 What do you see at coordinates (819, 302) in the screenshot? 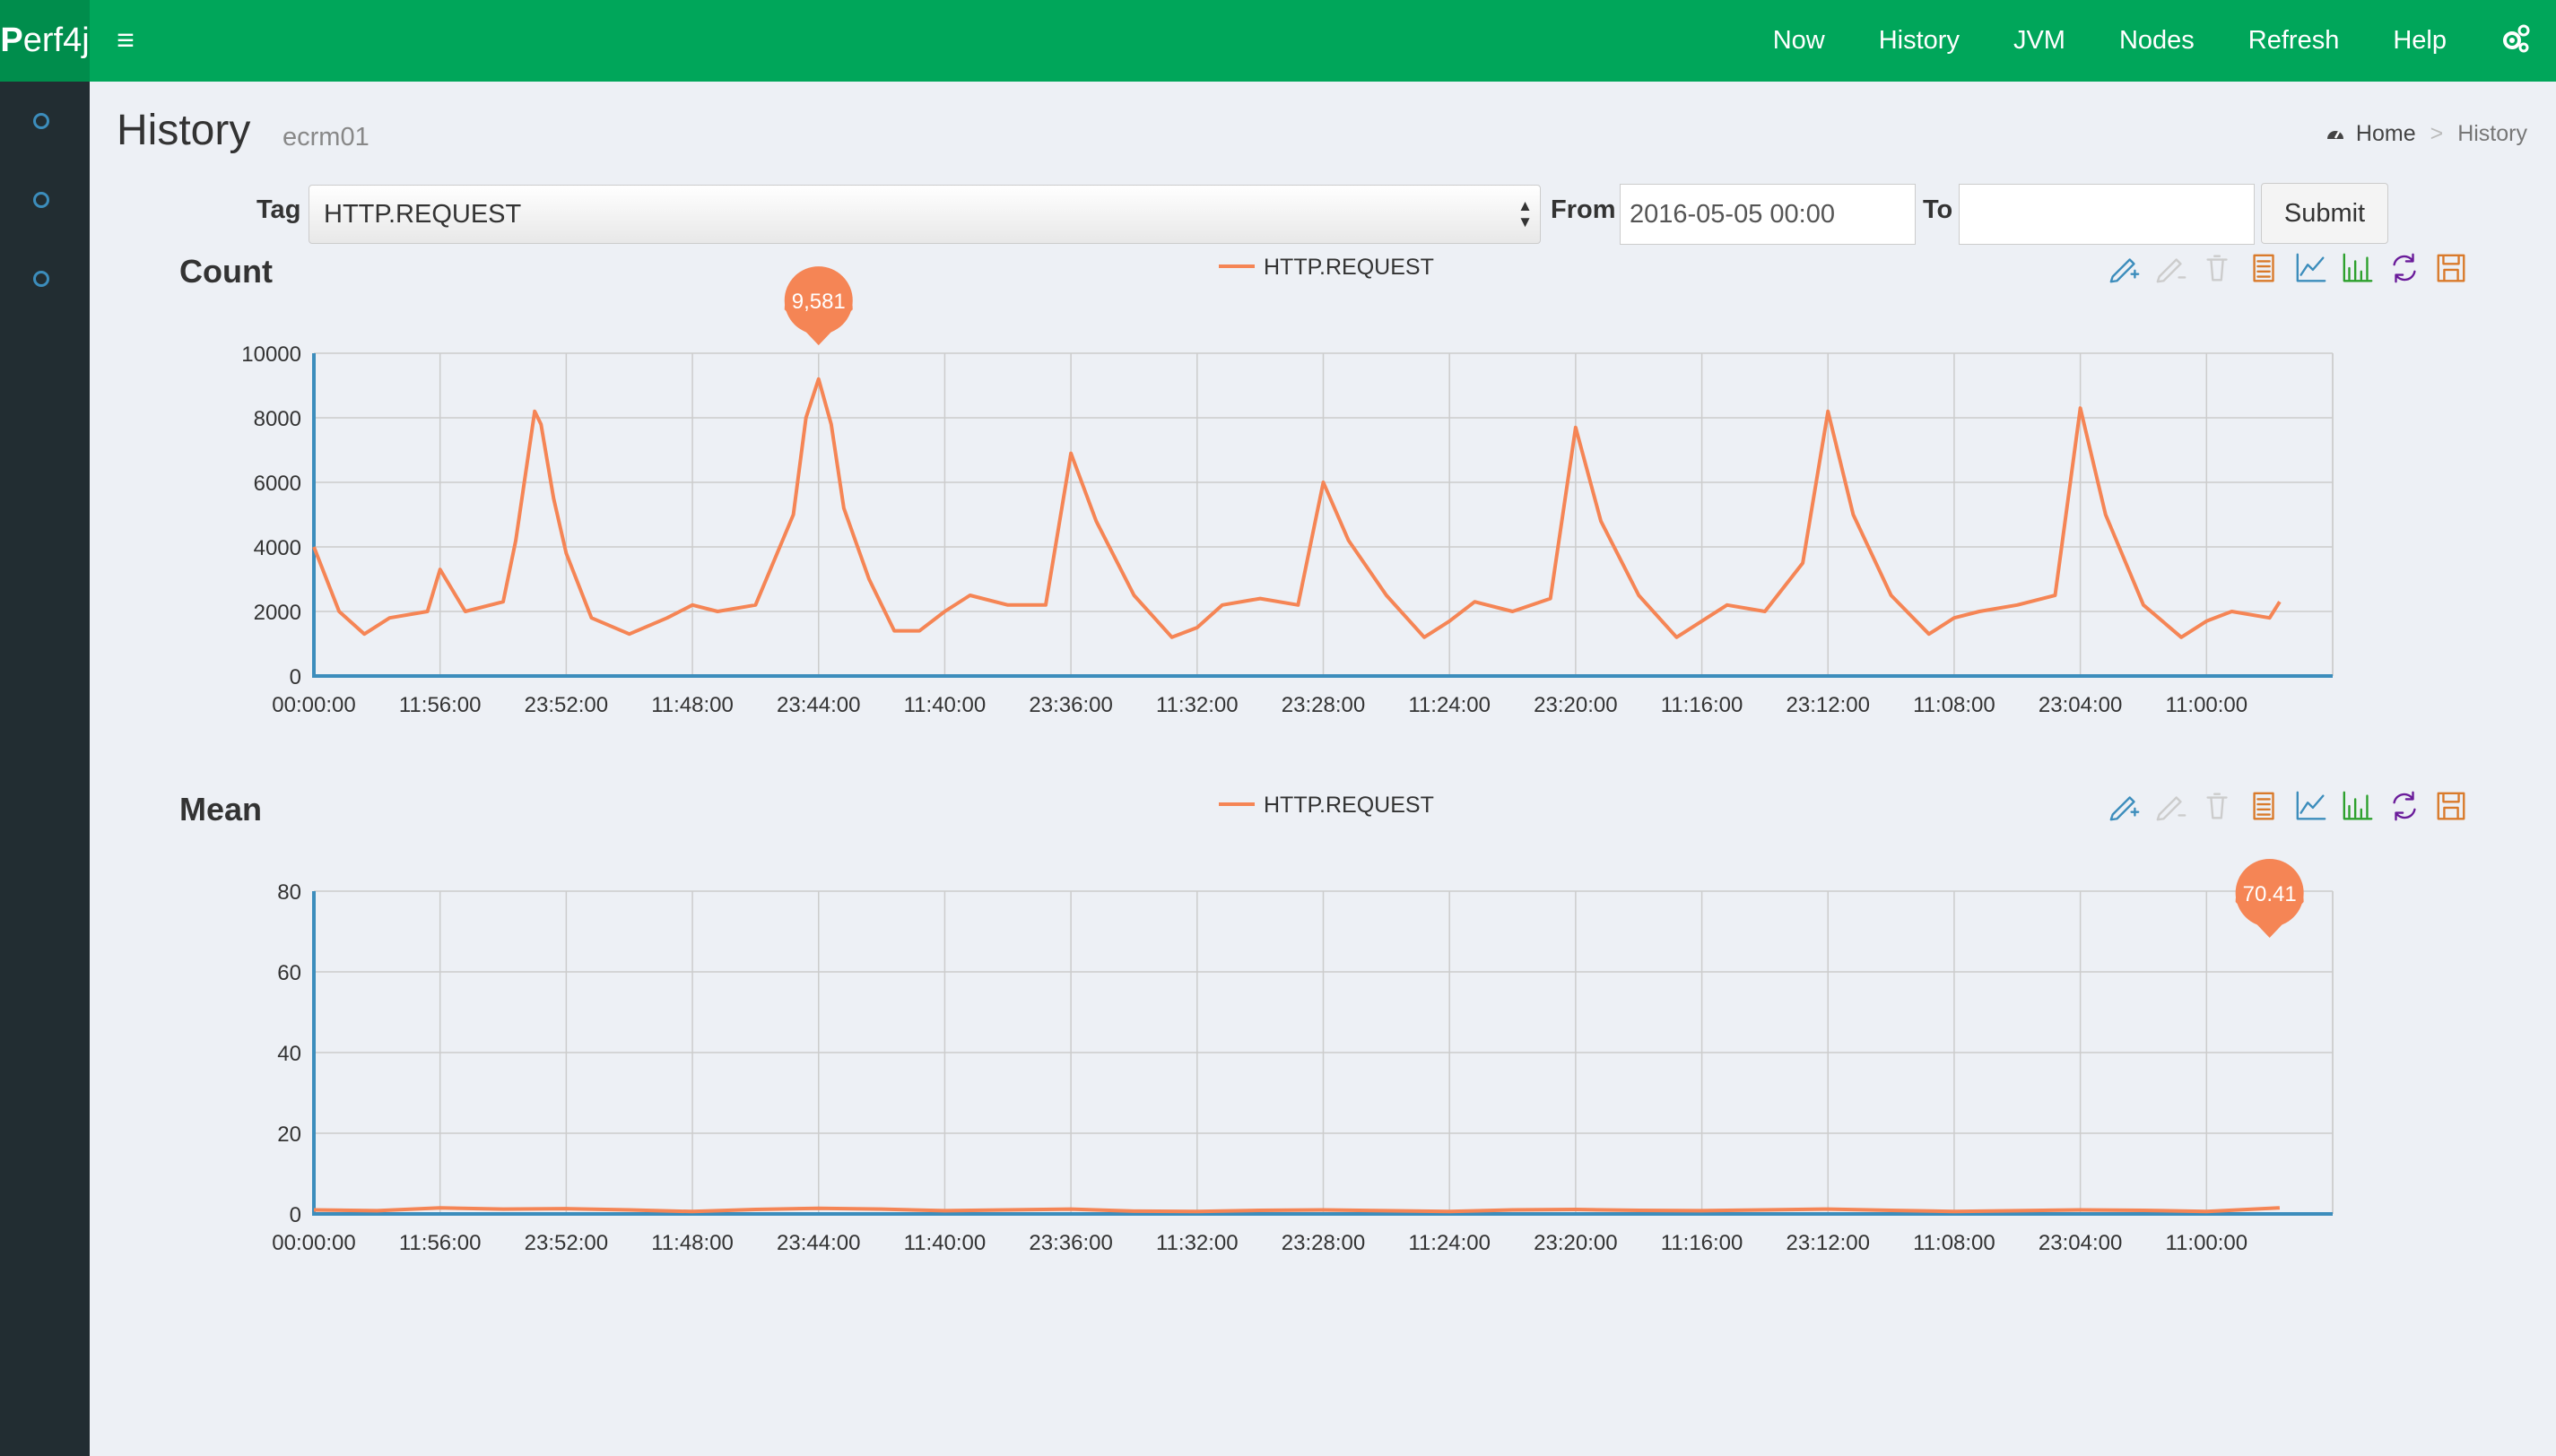
I see `marker-label: 9,581` at bounding box center [819, 302].